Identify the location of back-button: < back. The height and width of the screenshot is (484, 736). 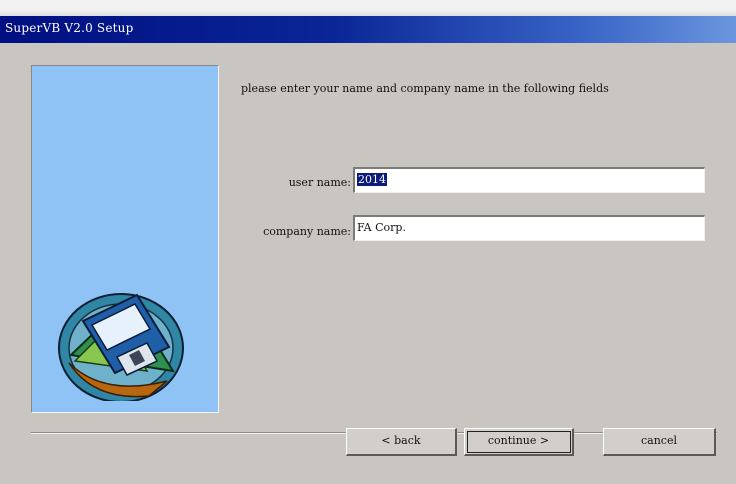
(401, 442).